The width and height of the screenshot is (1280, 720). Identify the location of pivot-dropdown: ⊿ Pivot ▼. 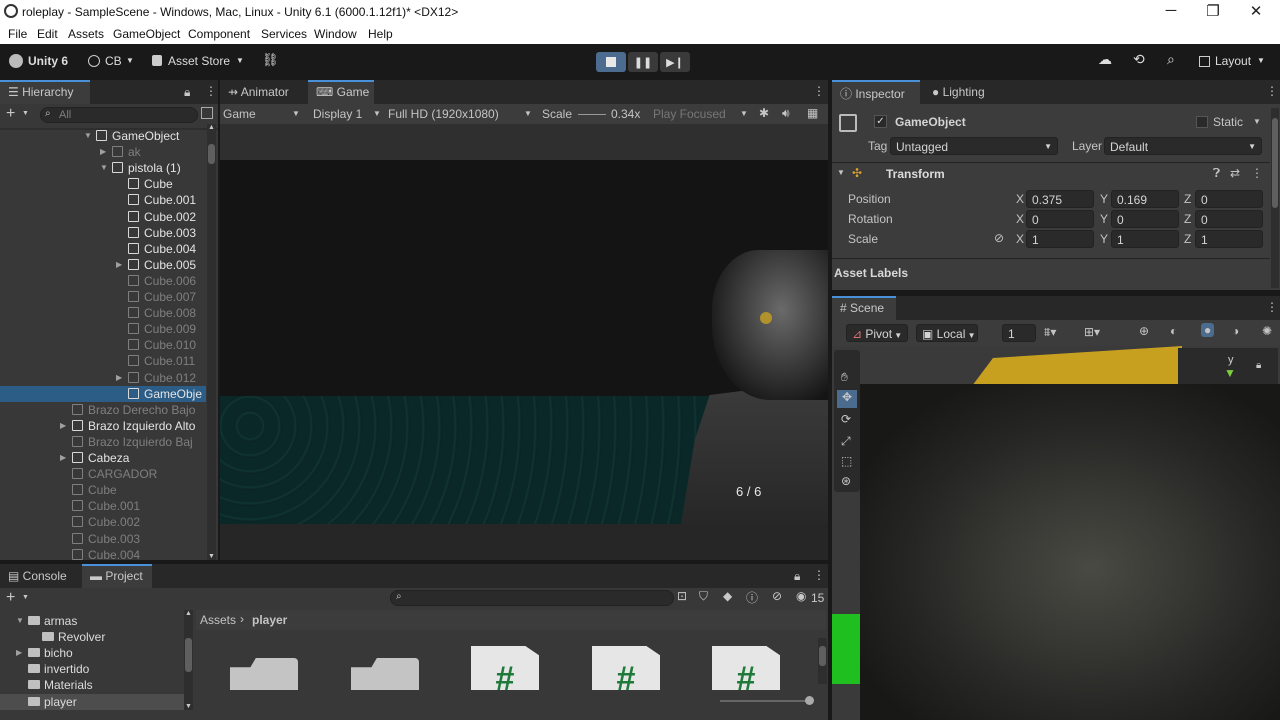
(877, 333).